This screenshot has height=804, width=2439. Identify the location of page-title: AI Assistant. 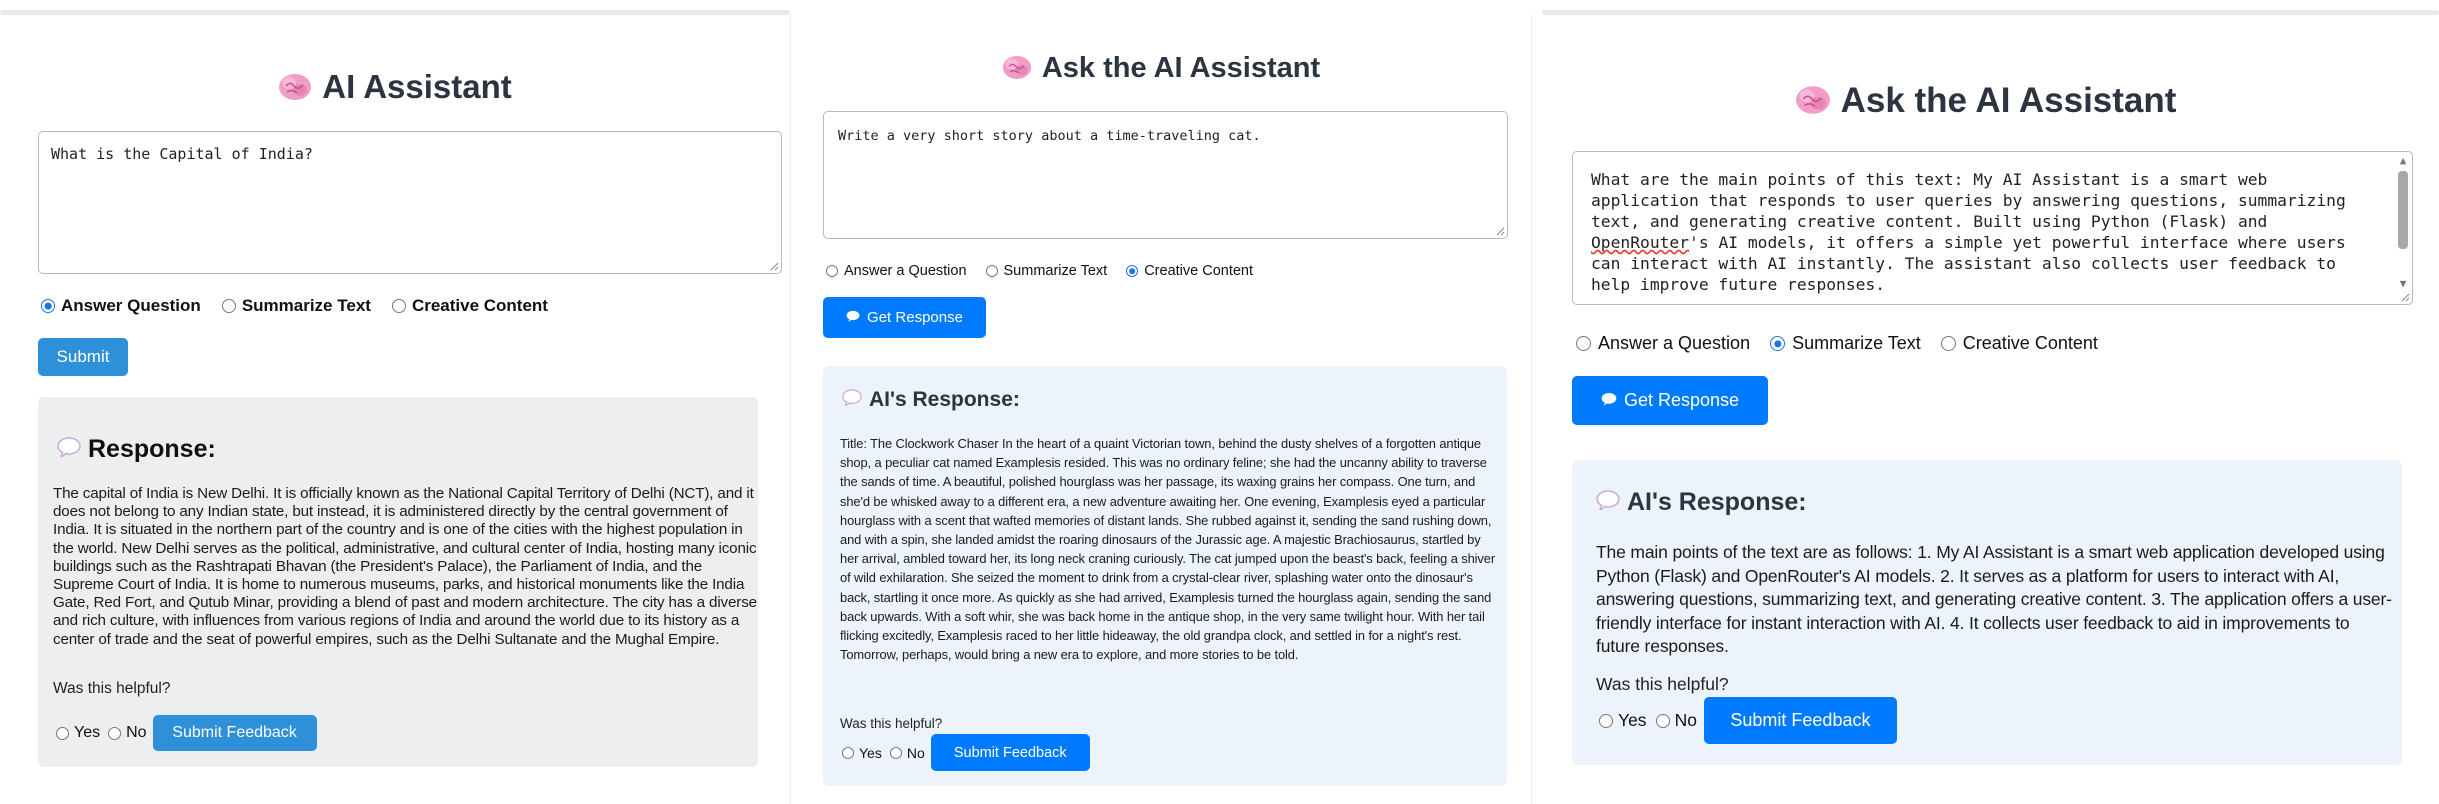
(395, 87).